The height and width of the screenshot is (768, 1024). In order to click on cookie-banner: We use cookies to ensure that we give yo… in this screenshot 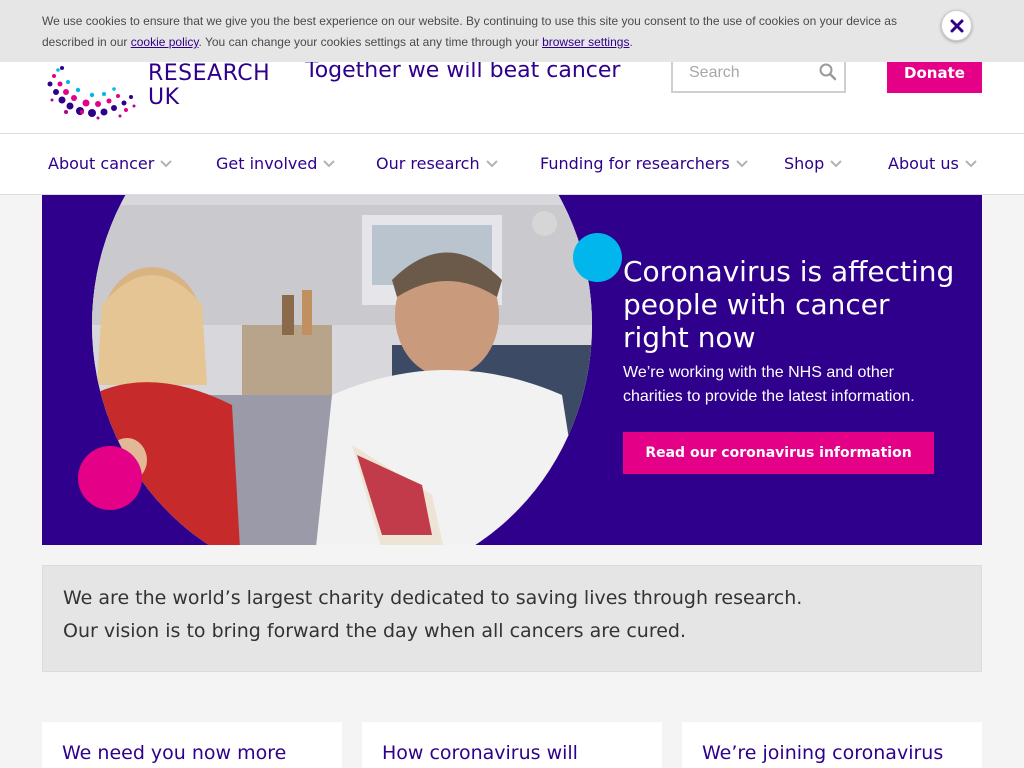, I will do `click(512, 31)`.